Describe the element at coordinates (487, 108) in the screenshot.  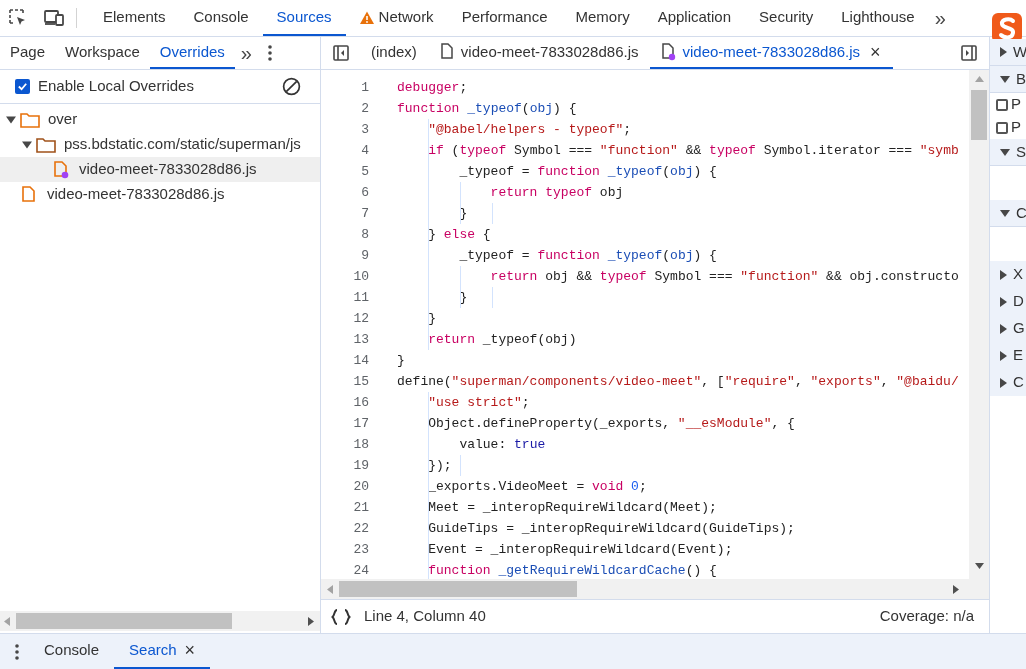
I see `code-line: function _typeof(obj) {` at that location.